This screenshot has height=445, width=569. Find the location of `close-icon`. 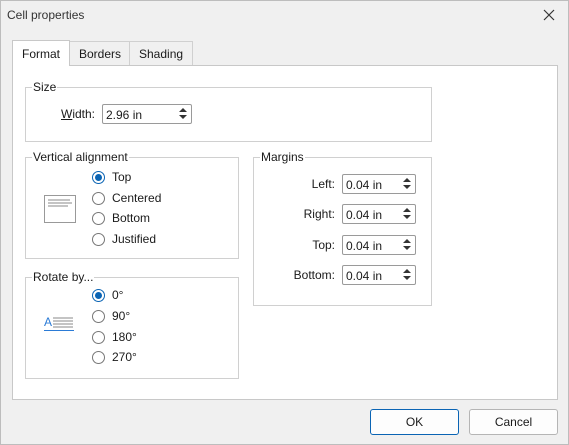

close-icon is located at coordinates (549, 15).